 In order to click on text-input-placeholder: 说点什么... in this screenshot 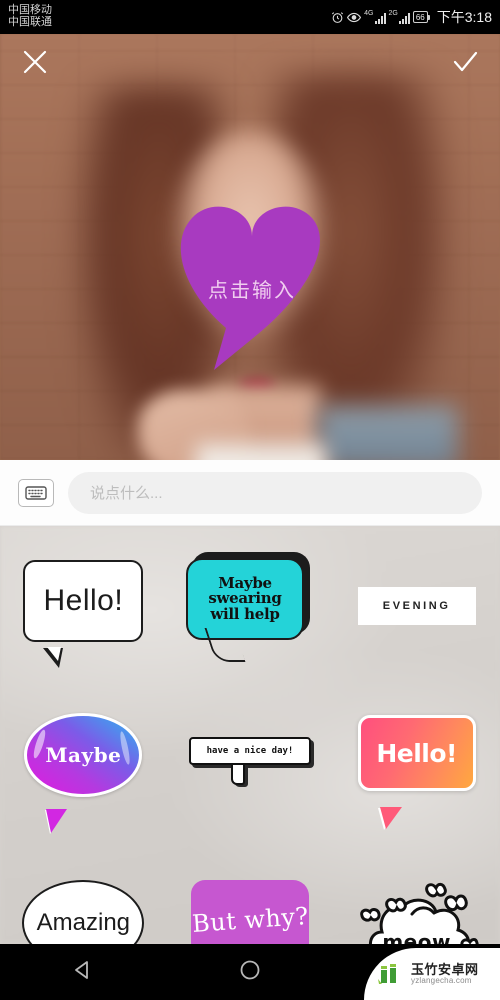, I will do `click(126, 493)`.